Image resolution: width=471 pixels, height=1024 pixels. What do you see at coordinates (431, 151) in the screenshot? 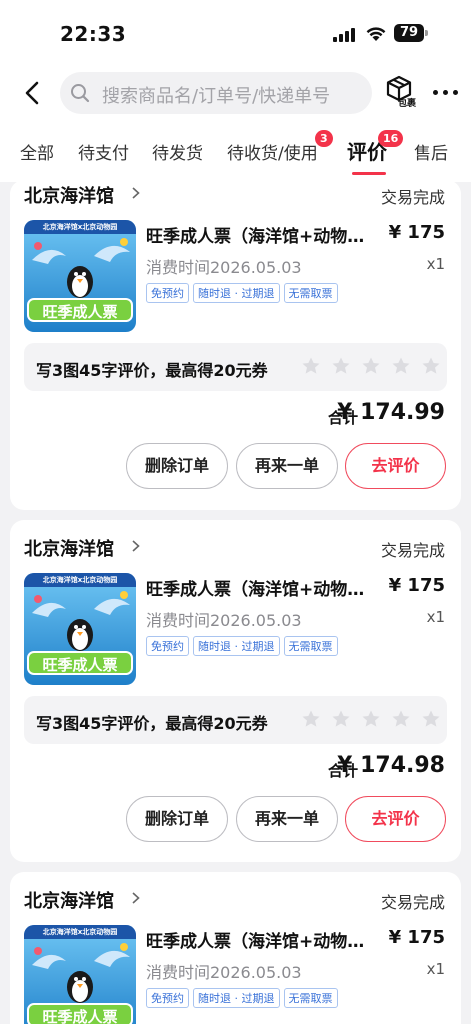
I see `tab-after-sales: 售后` at bounding box center [431, 151].